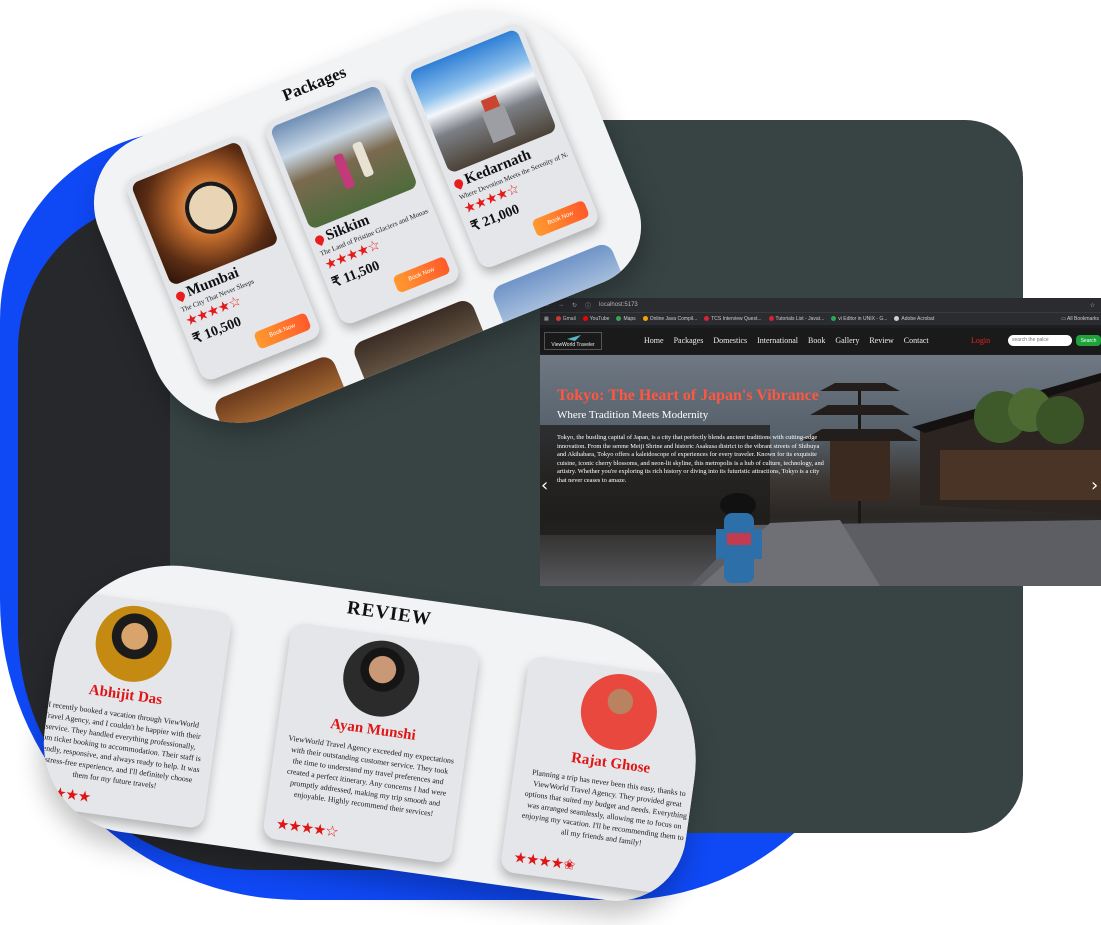 The width and height of the screenshot is (1101, 925). Describe the element at coordinates (633, 415) in the screenshot. I see `hero-subtitle: Where Tradition Meets Modernity` at that location.